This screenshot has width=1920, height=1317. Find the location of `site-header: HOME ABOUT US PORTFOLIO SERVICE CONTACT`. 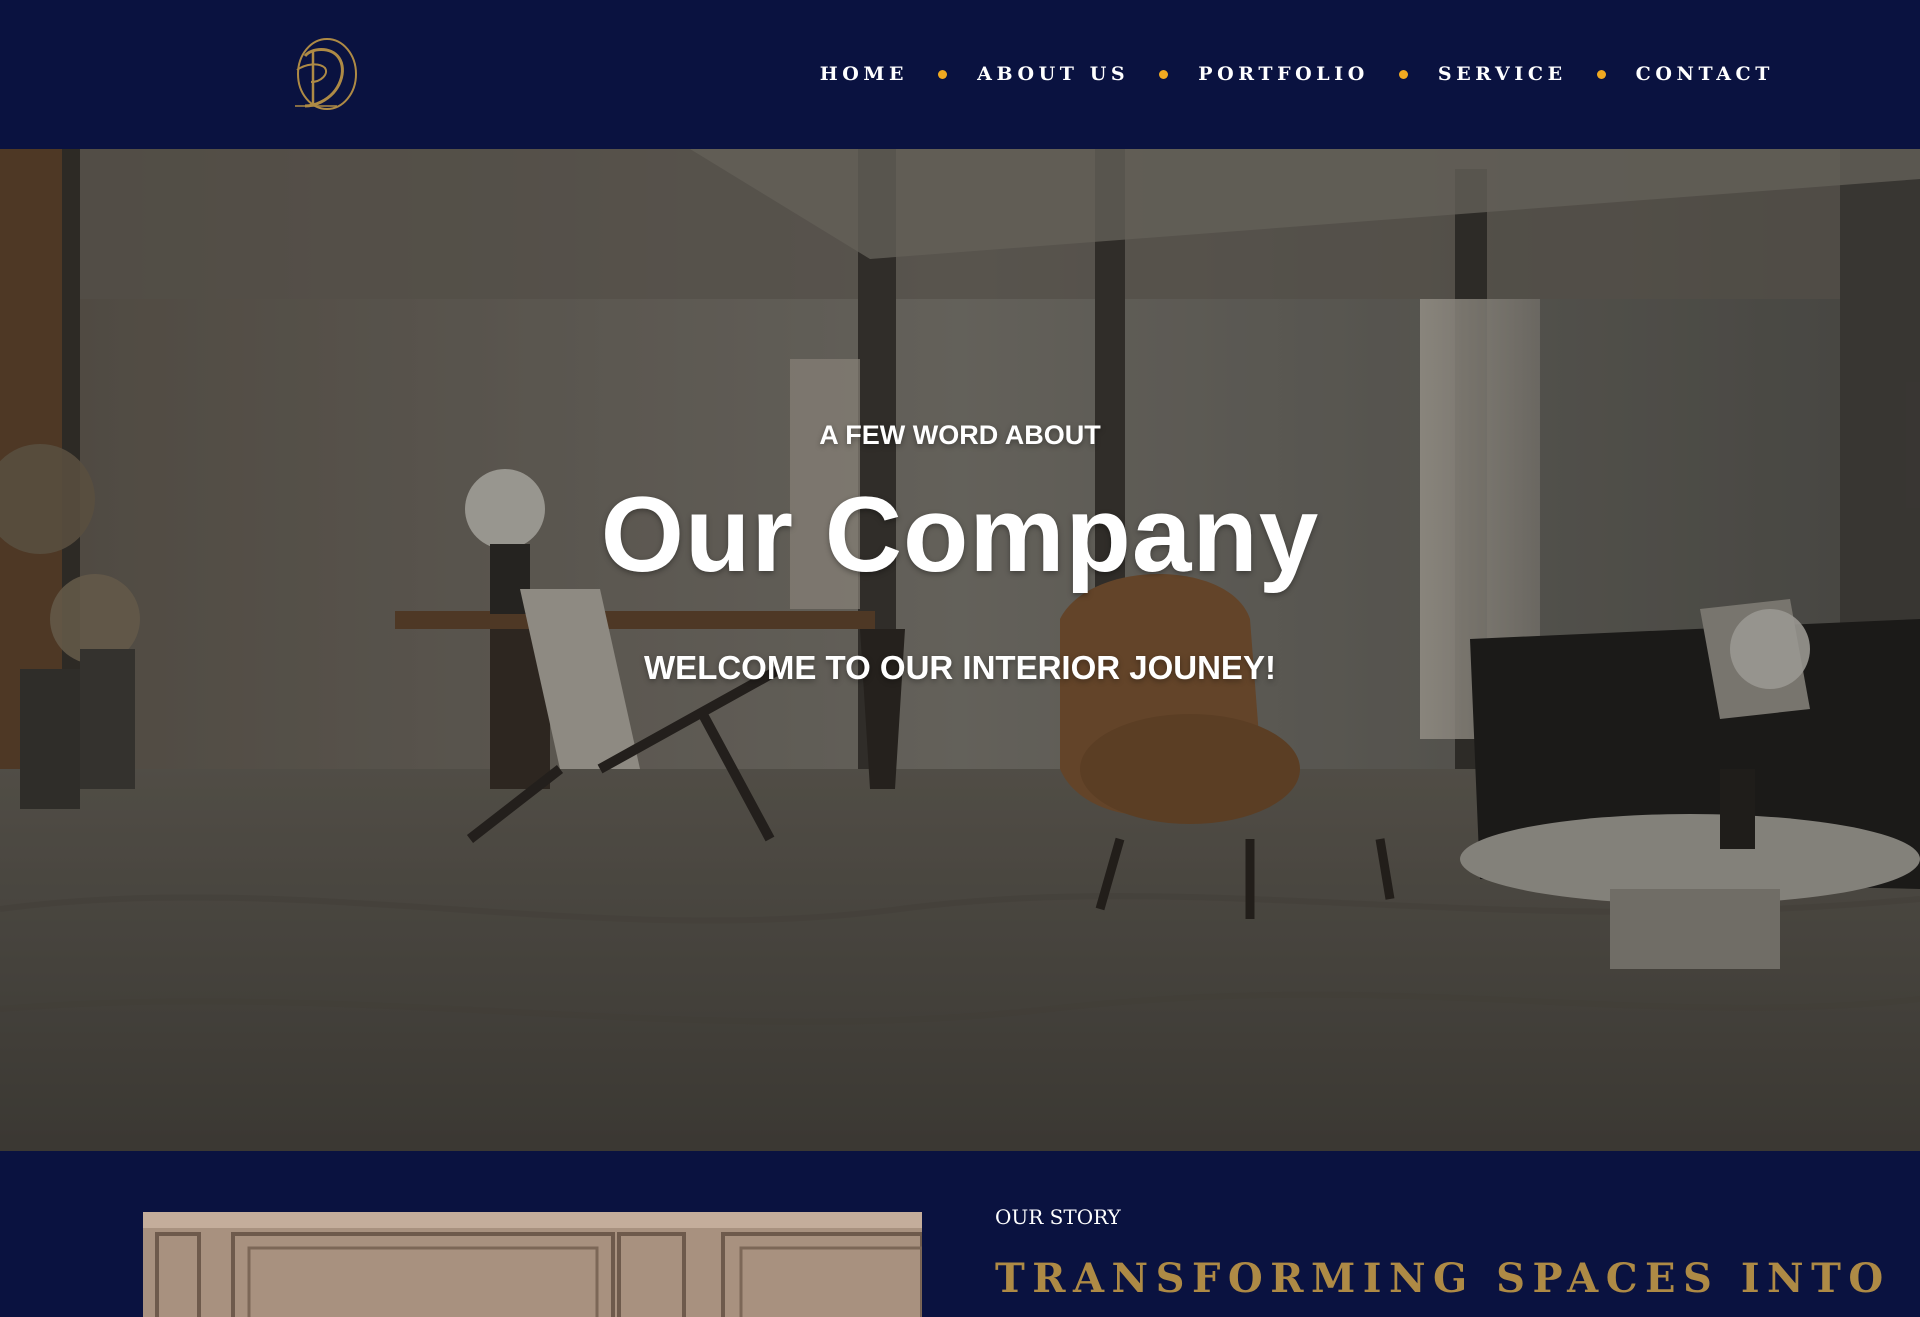

site-header: HOME ABOUT US PORTFOLIO SERVICE CONTACT is located at coordinates (960, 74).